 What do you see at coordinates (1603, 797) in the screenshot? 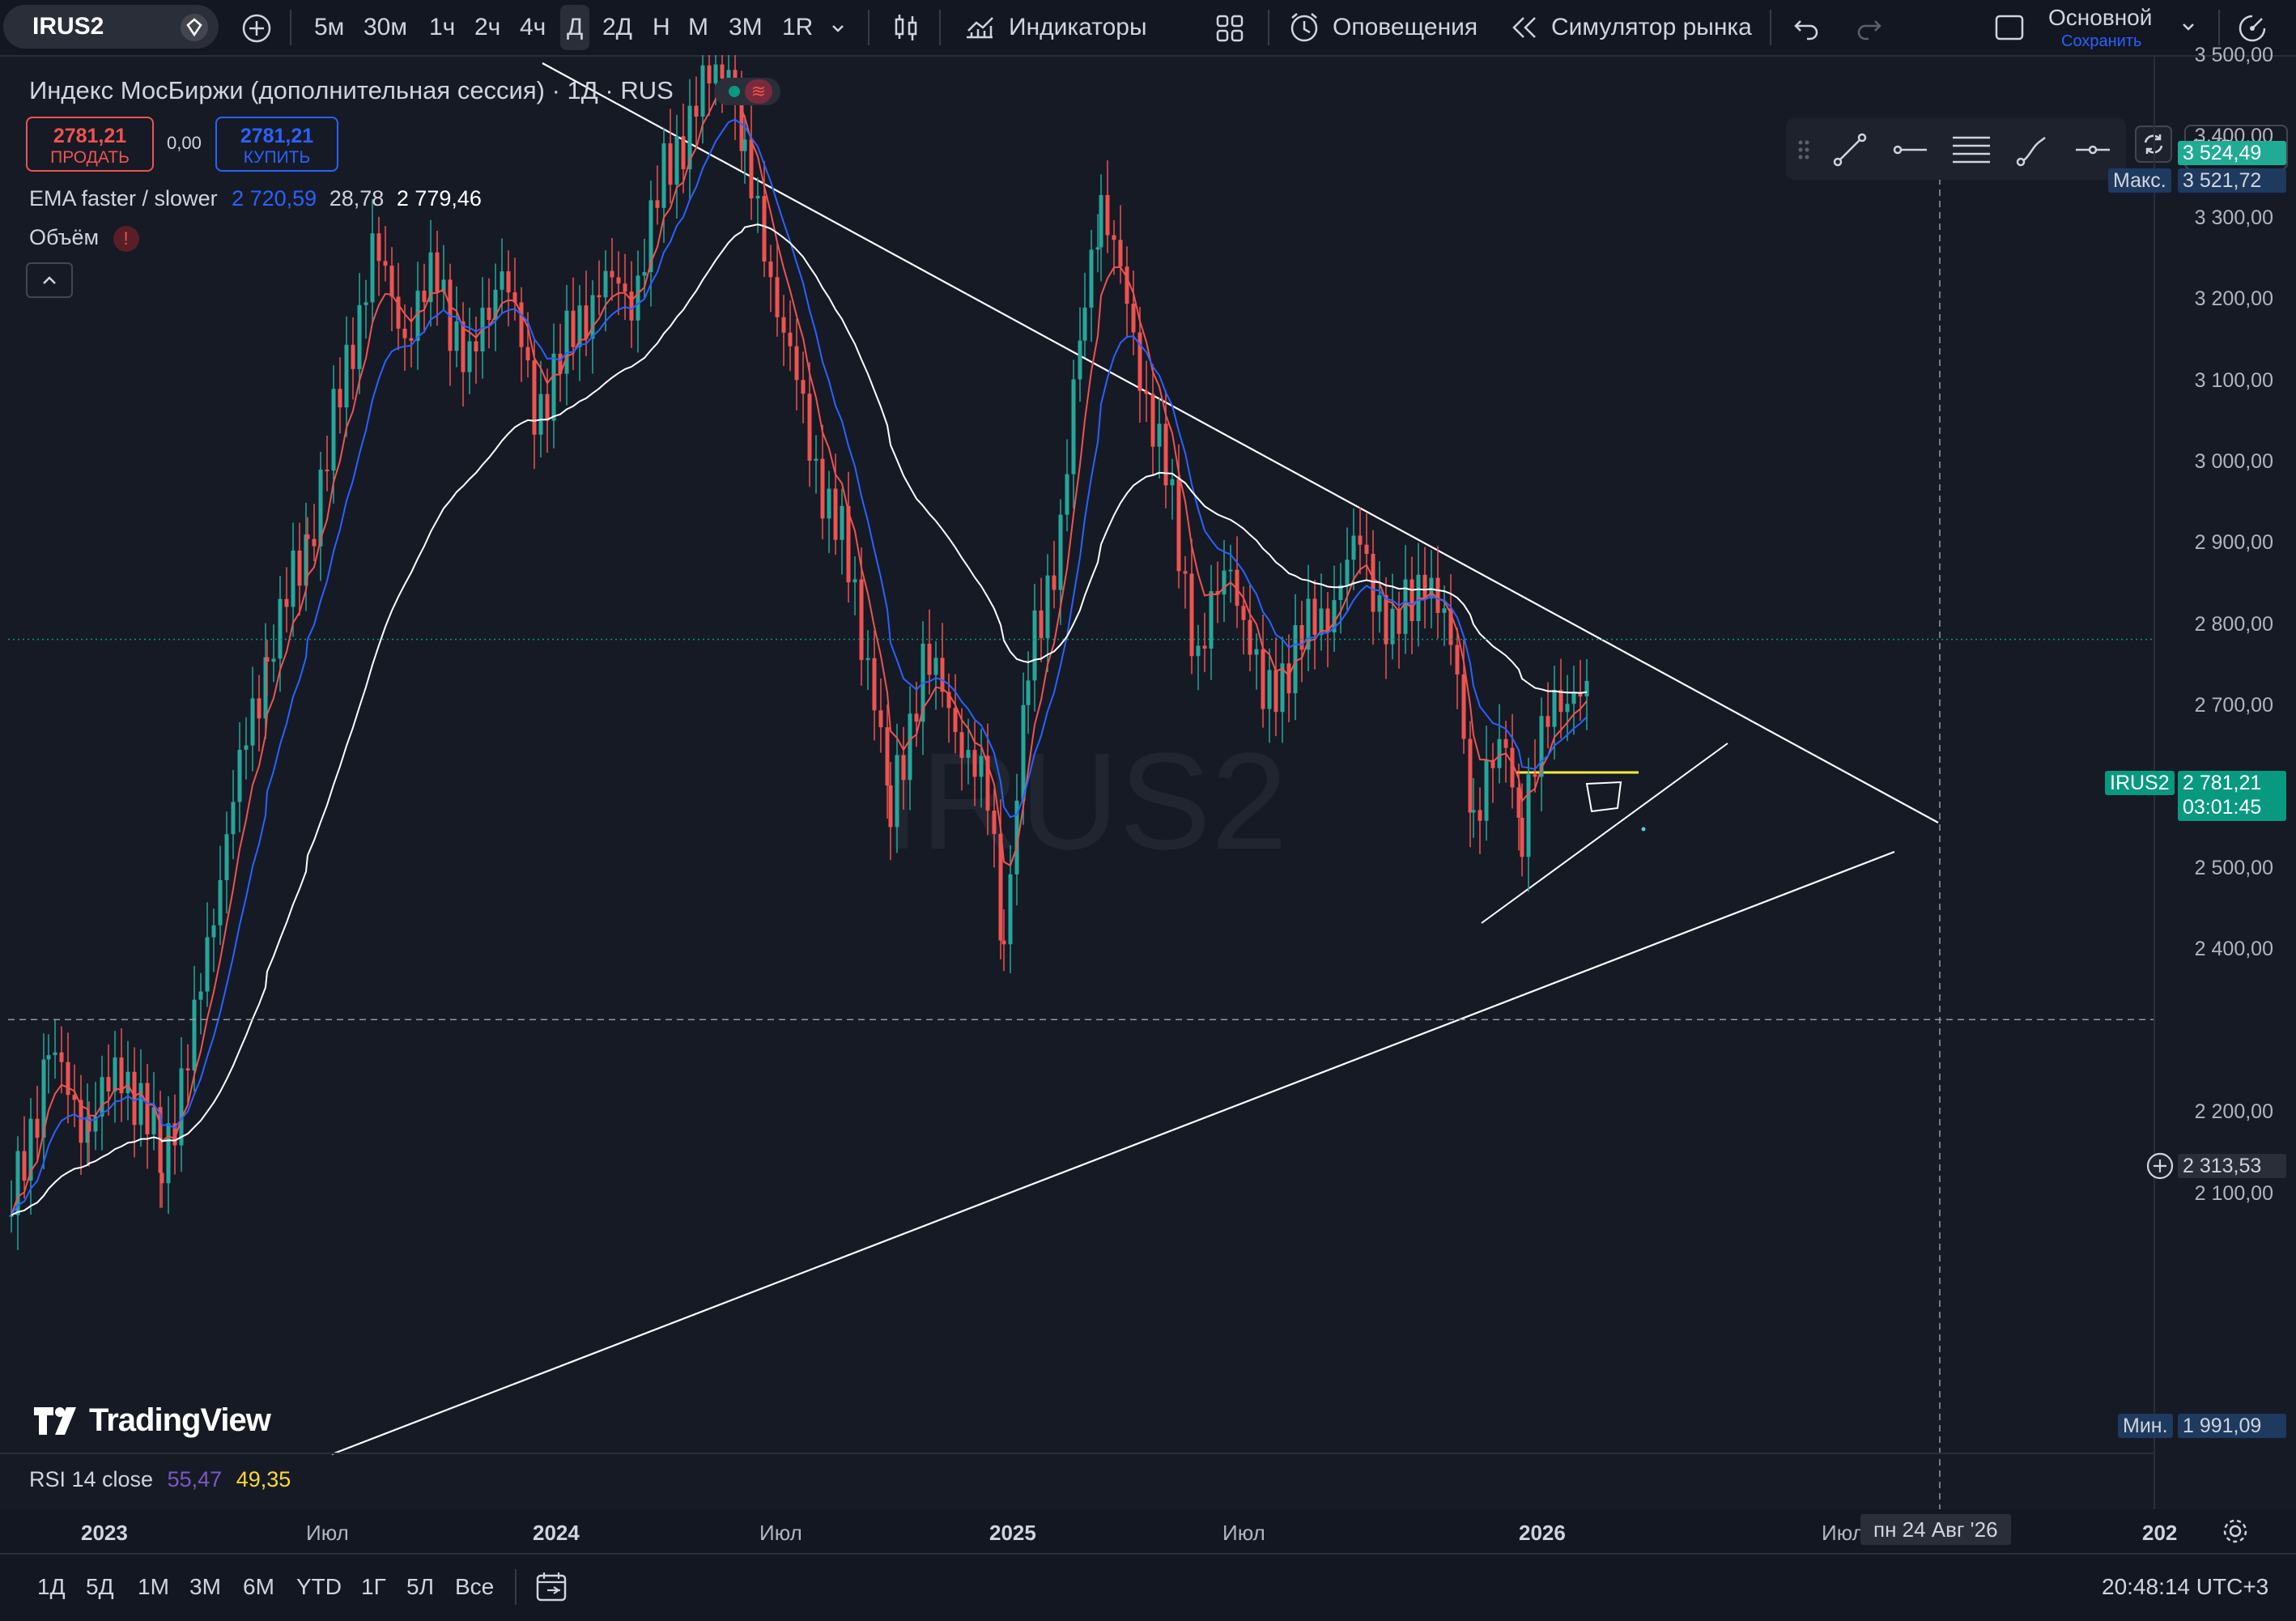
I see `triangle-pattern` at bounding box center [1603, 797].